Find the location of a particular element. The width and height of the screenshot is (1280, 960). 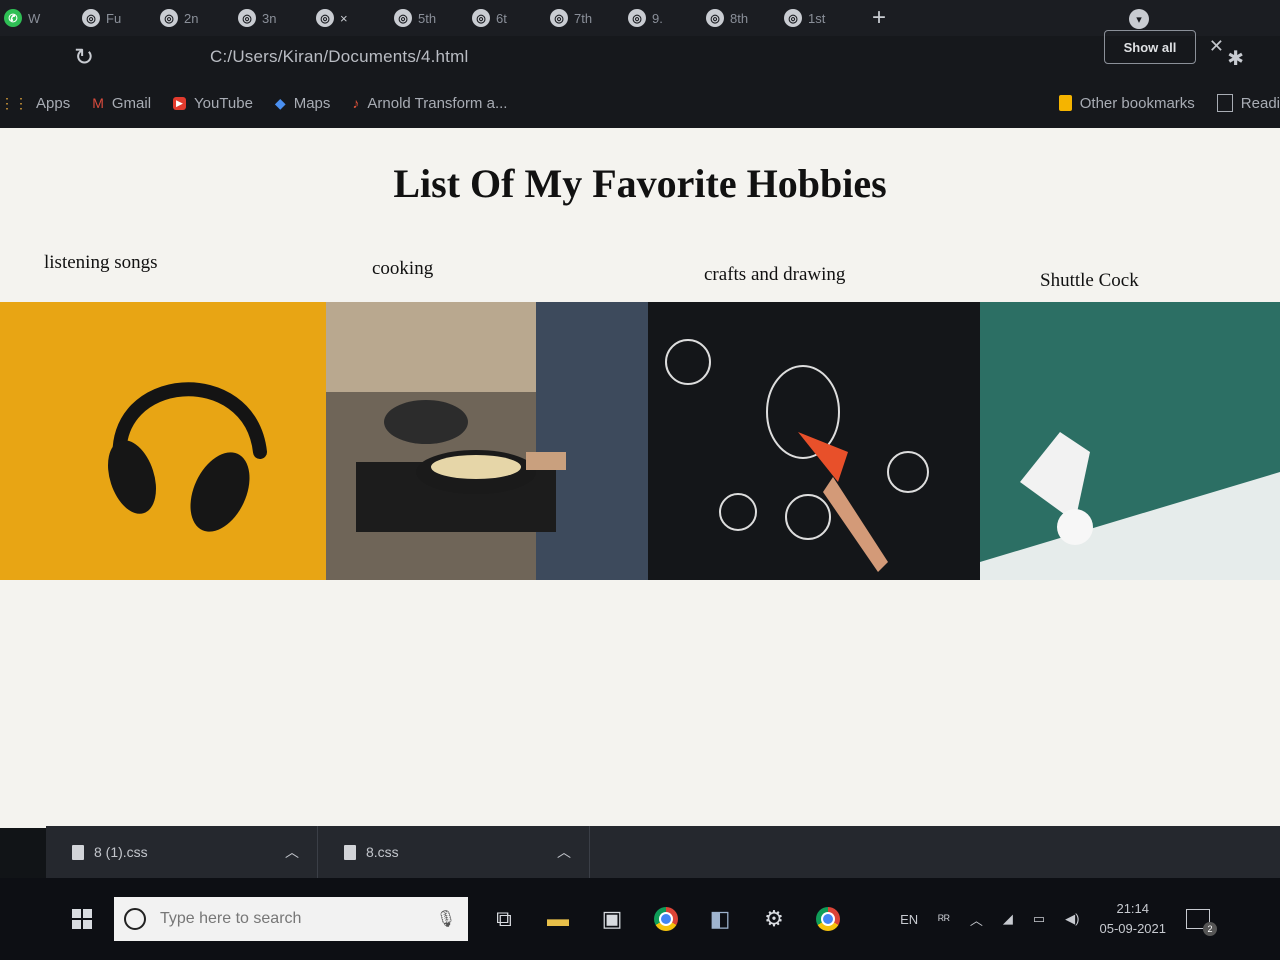

taskbar-search-input: Type here to search 🎙 is located at coordinates (291, 919).